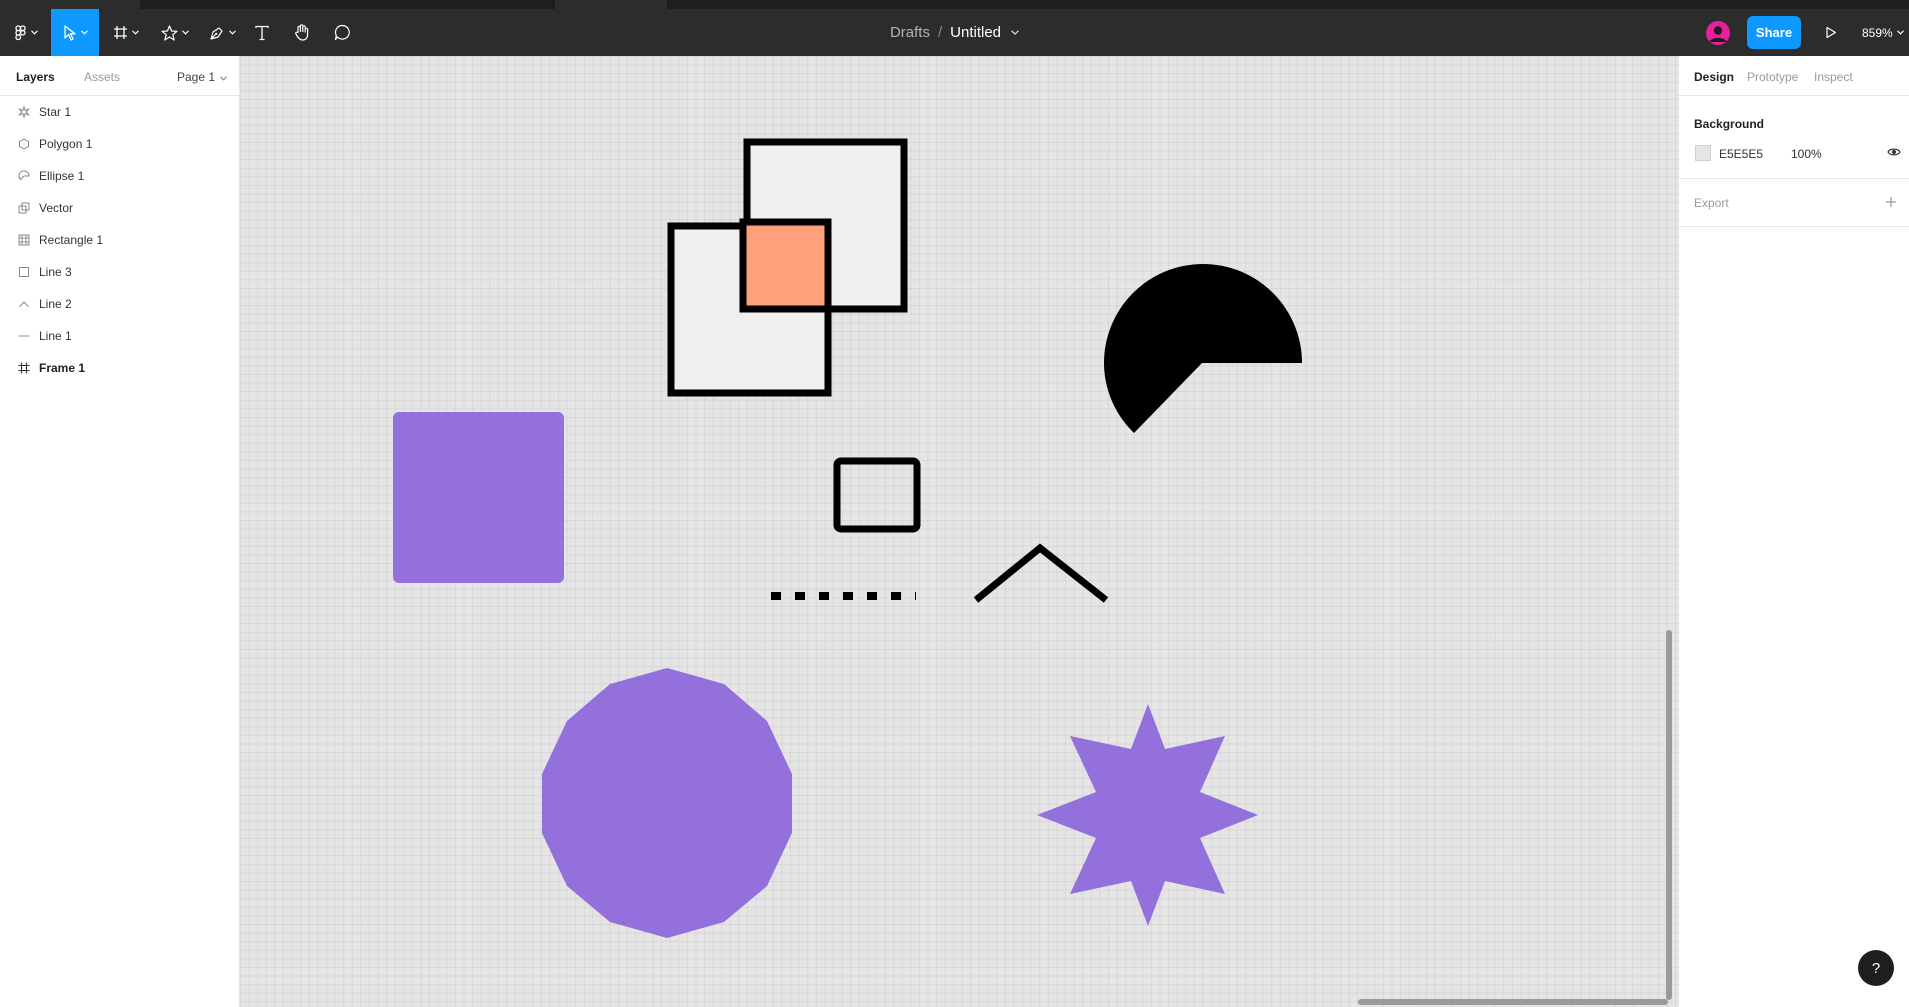  What do you see at coordinates (1806, 154) in the screenshot?
I see `background-opacity-value: 100%` at bounding box center [1806, 154].